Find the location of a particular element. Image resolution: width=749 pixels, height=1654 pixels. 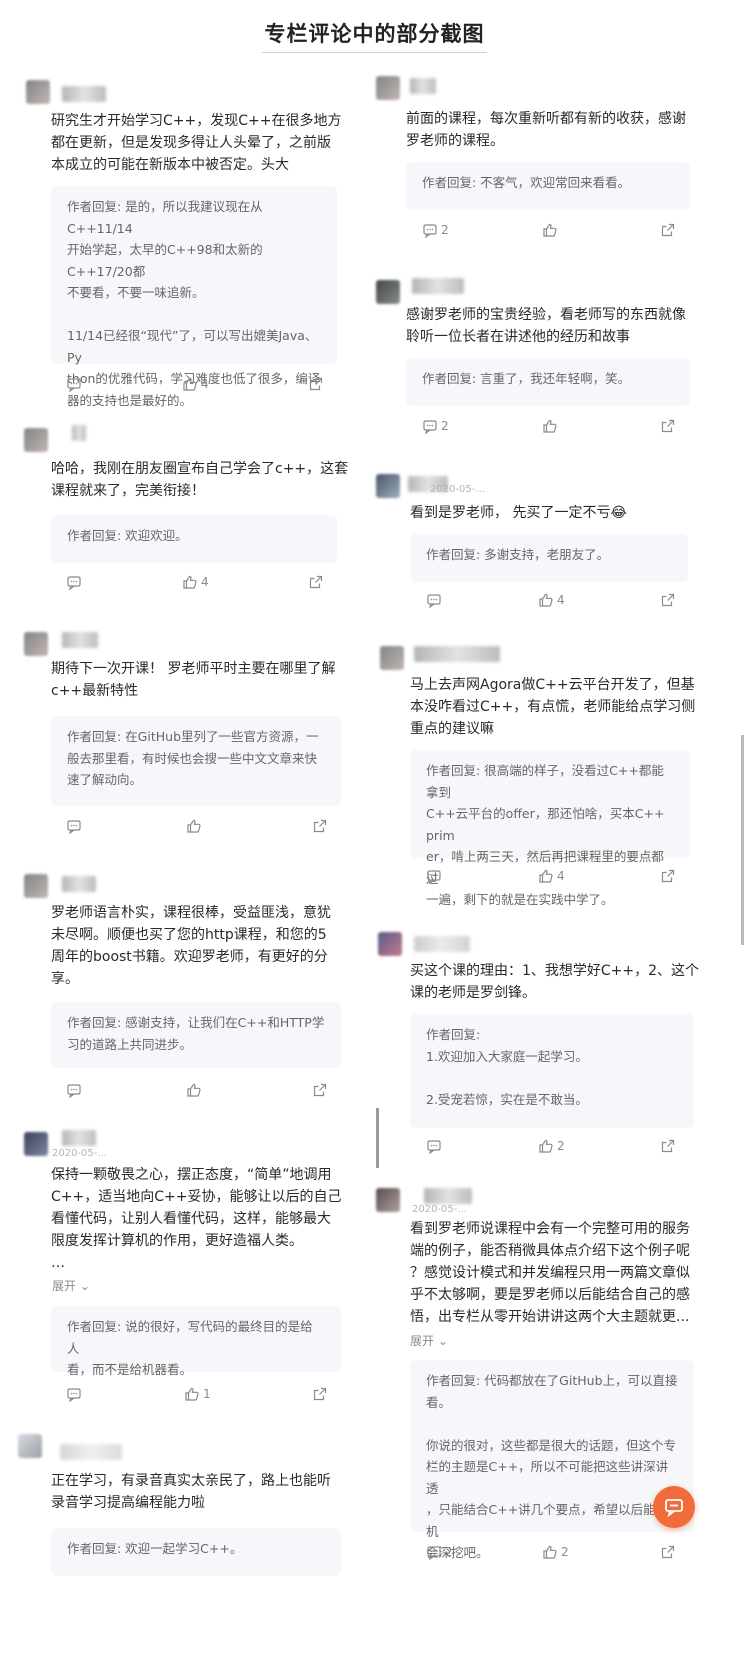

comment-count: 2 is located at coordinates (449, 1552).